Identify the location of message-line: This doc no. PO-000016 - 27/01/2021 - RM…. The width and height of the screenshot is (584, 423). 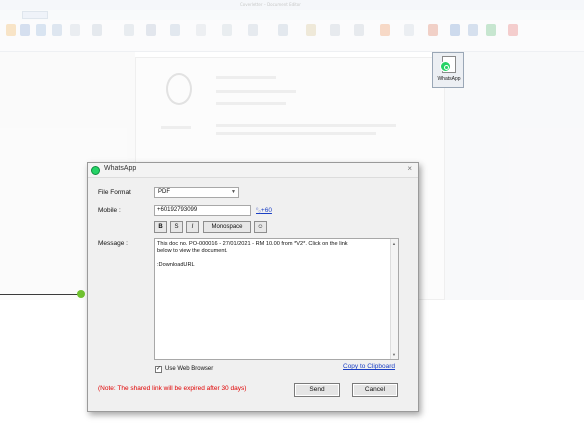
(252, 244).